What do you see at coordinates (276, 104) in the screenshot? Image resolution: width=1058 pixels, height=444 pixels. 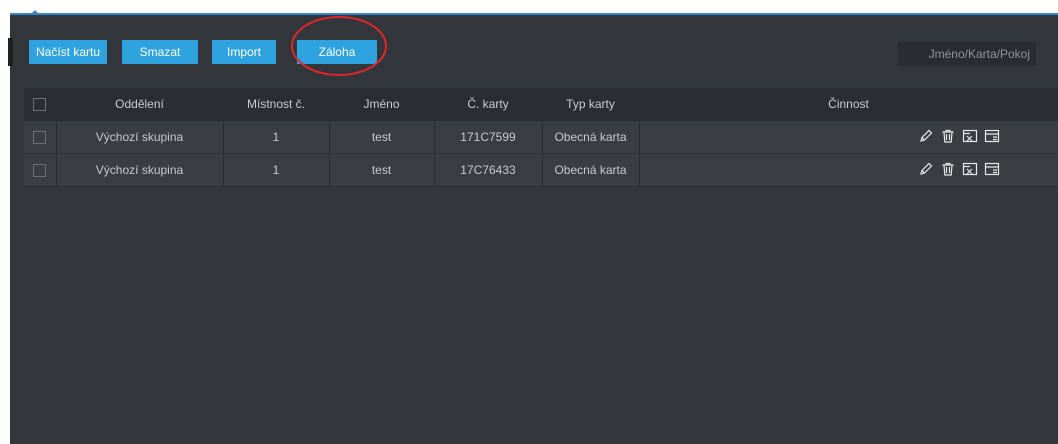 I see `column-header: Místnost č.` at bounding box center [276, 104].